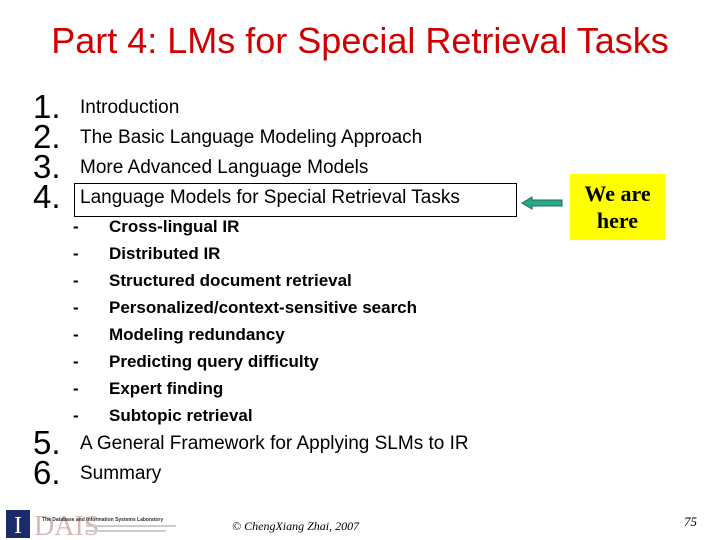 The height and width of the screenshot is (540, 720). Describe the element at coordinates (121, 473) in the screenshot. I see `outline-item: Summary` at that location.